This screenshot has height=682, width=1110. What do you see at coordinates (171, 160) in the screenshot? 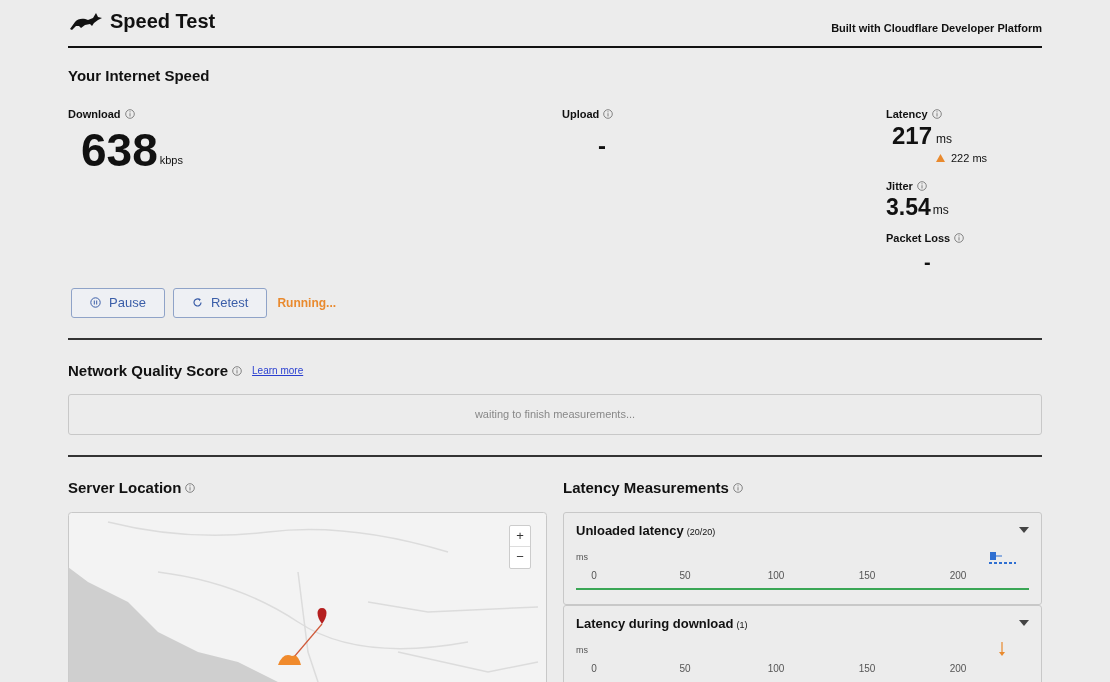
I see `unit-text: kbps` at bounding box center [171, 160].